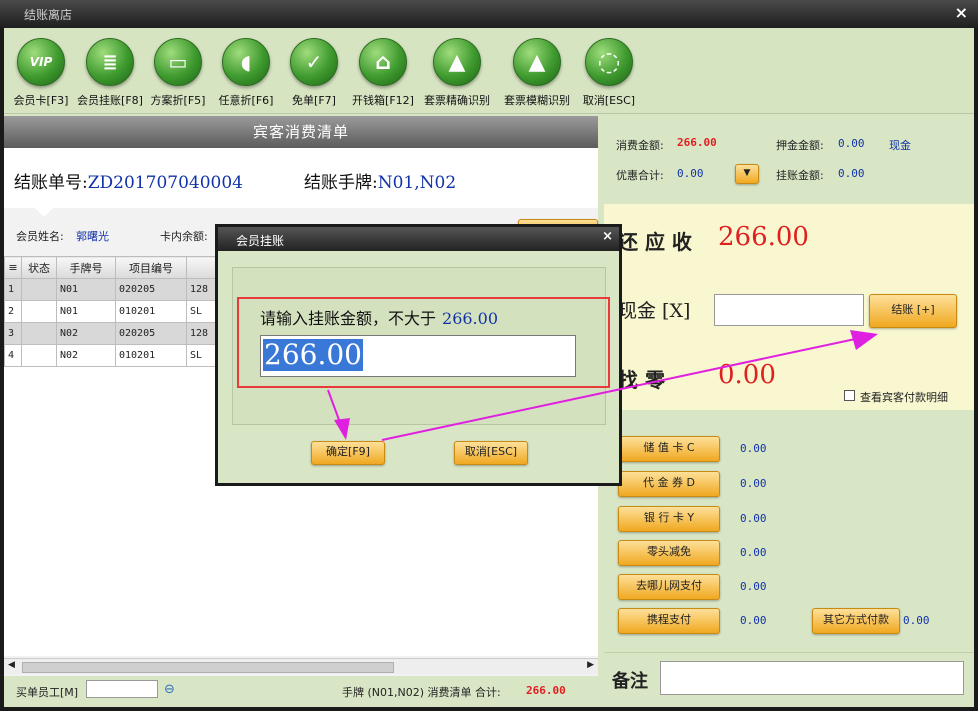  I want to click on annotation-arrows, so click(602, 385).